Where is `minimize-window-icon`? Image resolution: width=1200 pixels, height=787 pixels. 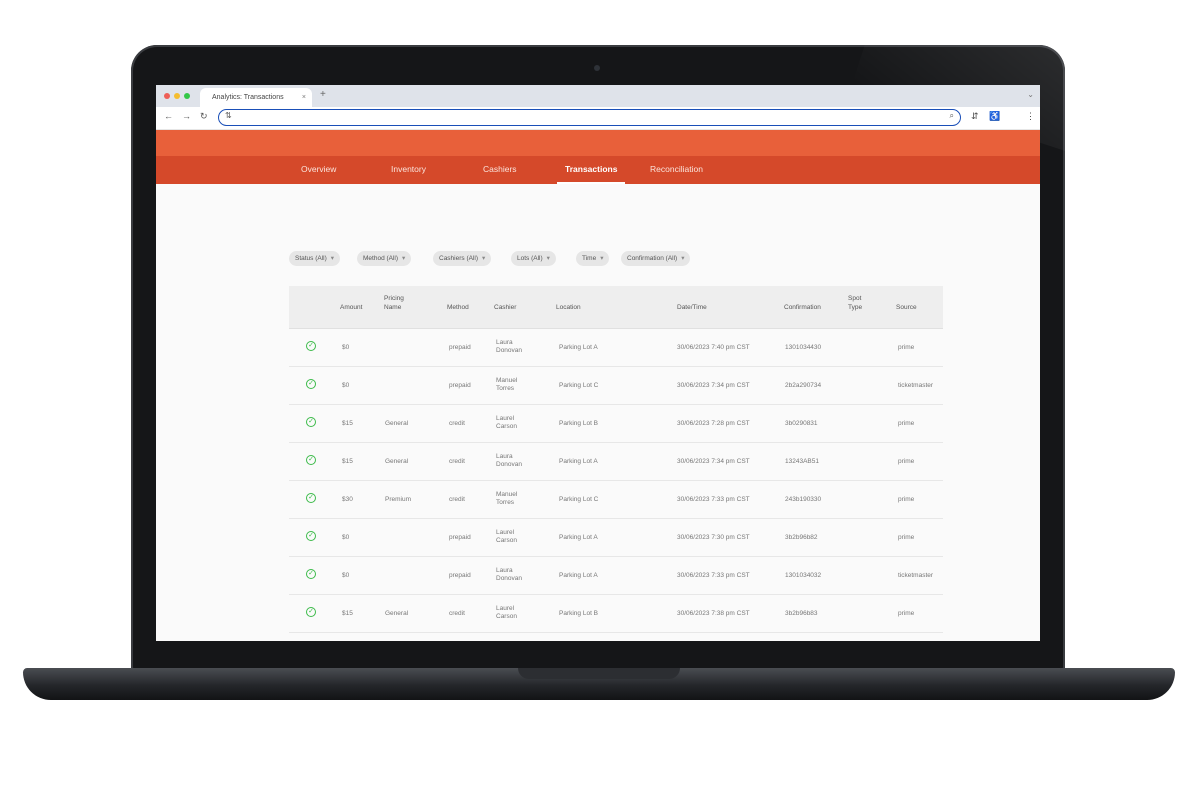
minimize-window-icon is located at coordinates (177, 96).